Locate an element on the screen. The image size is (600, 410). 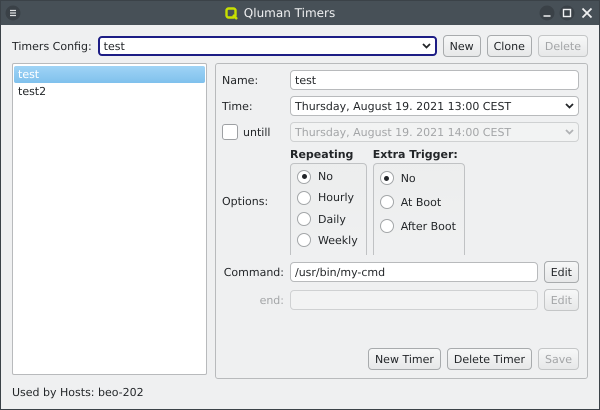
config-dropdown: test is located at coordinates (267, 46).